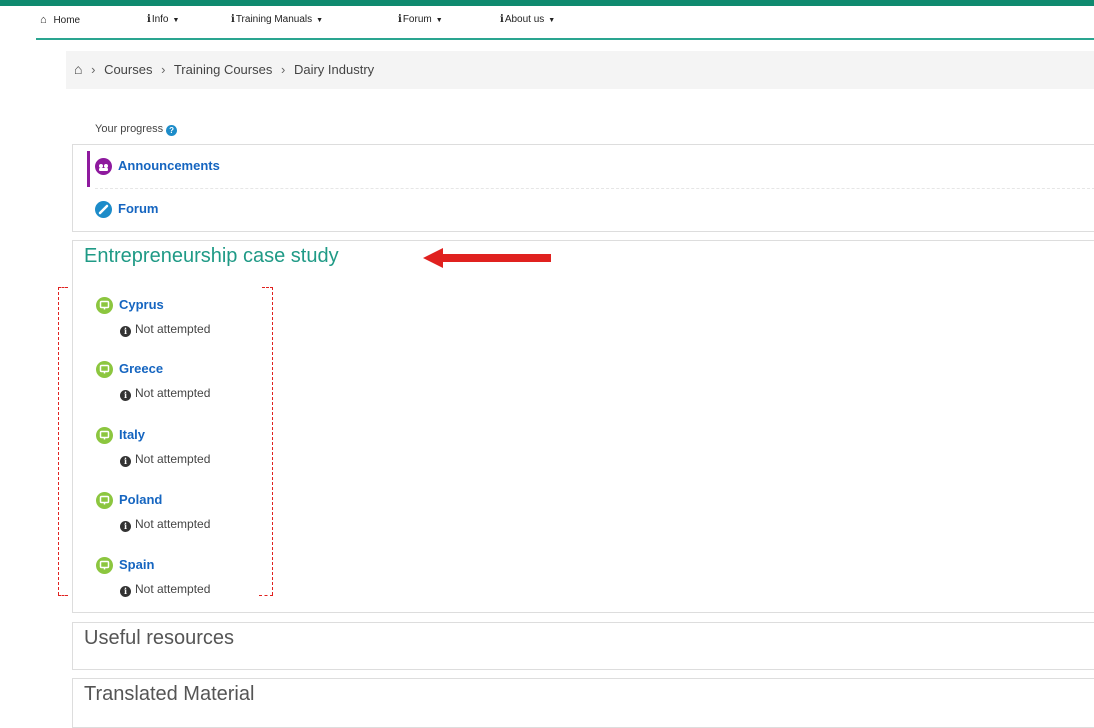 This screenshot has width=1094, height=728. I want to click on forum-icon, so click(103, 210).